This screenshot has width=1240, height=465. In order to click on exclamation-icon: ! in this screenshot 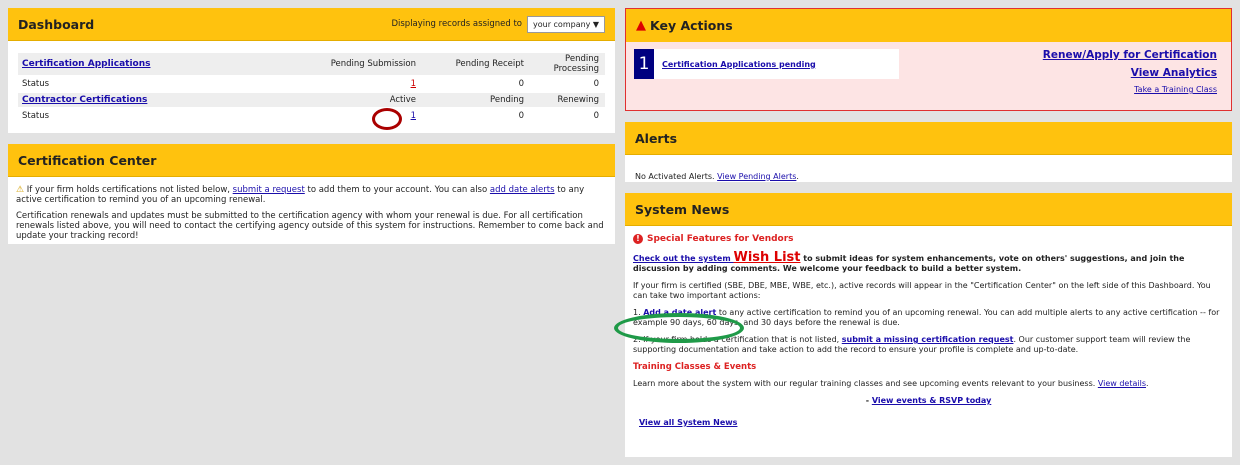, I will do `click(638, 239)`.